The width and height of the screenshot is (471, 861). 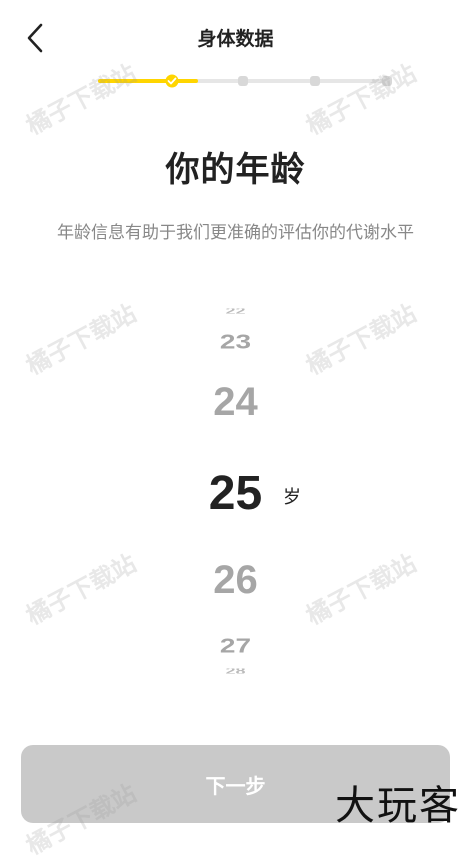 I want to click on question-description: 年龄信息有助于我们更准确的评估你的代谢水平, so click(x=235, y=233).